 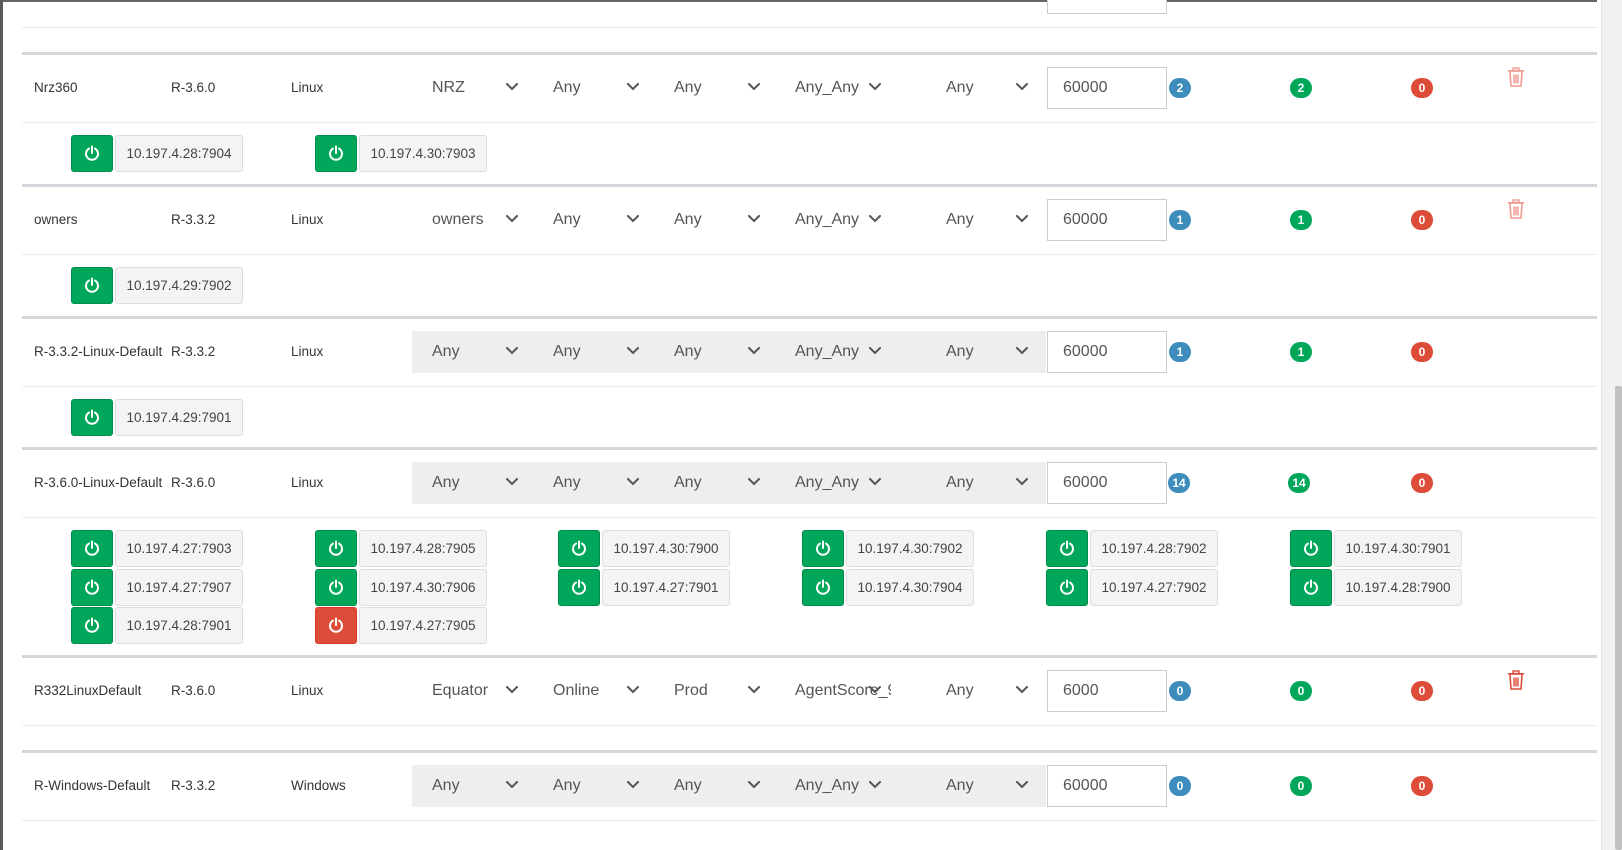 What do you see at coordinates (423, 625) in the screenshot?
I see `agent-address: 10.197.4.27:7905` at bounding box center [423, 625].